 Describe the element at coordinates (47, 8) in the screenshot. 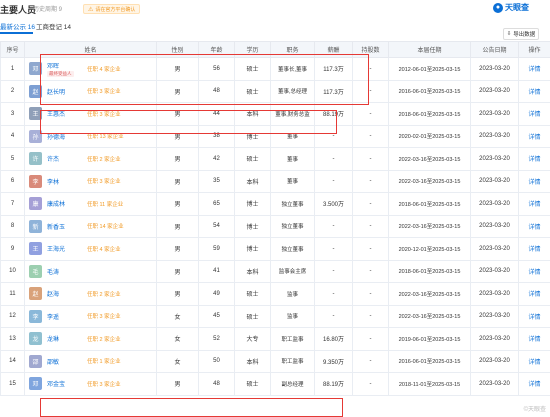

I see `history-link: 历史周期 9` at that location.